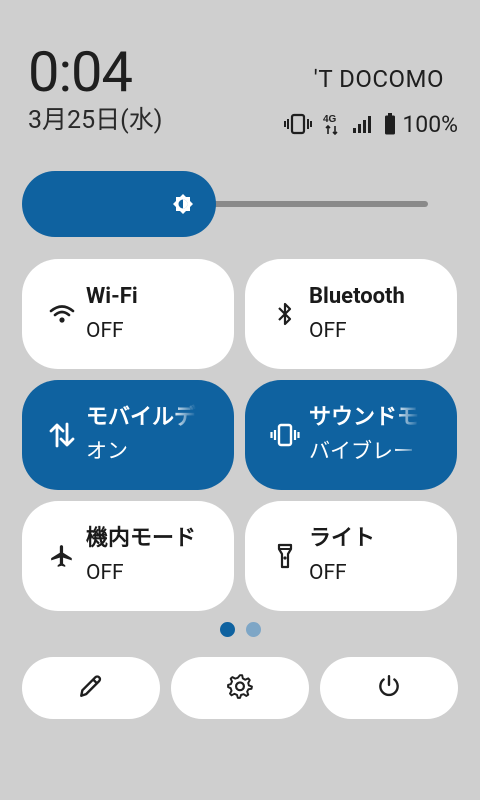  I want to click on mobile-data-icon, so click(62, 435).